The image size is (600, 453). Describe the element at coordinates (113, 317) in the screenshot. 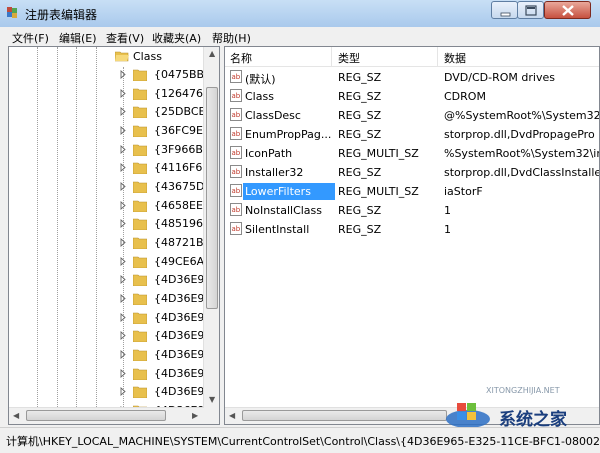

I see `tree-item: {4D36E967` at that location.